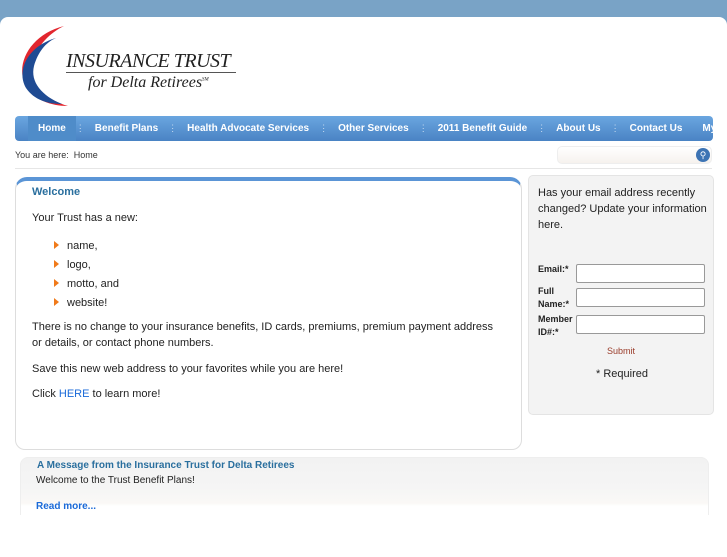  Describe the element at coordinates (79, 265) in the screenshot. I see `list-item-text: logo,` at that location.